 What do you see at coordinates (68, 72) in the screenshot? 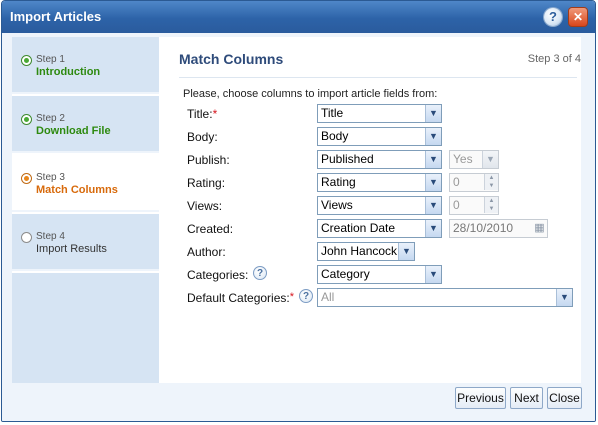
I see `step-name: Introduction` at bounding box center [68, 72].